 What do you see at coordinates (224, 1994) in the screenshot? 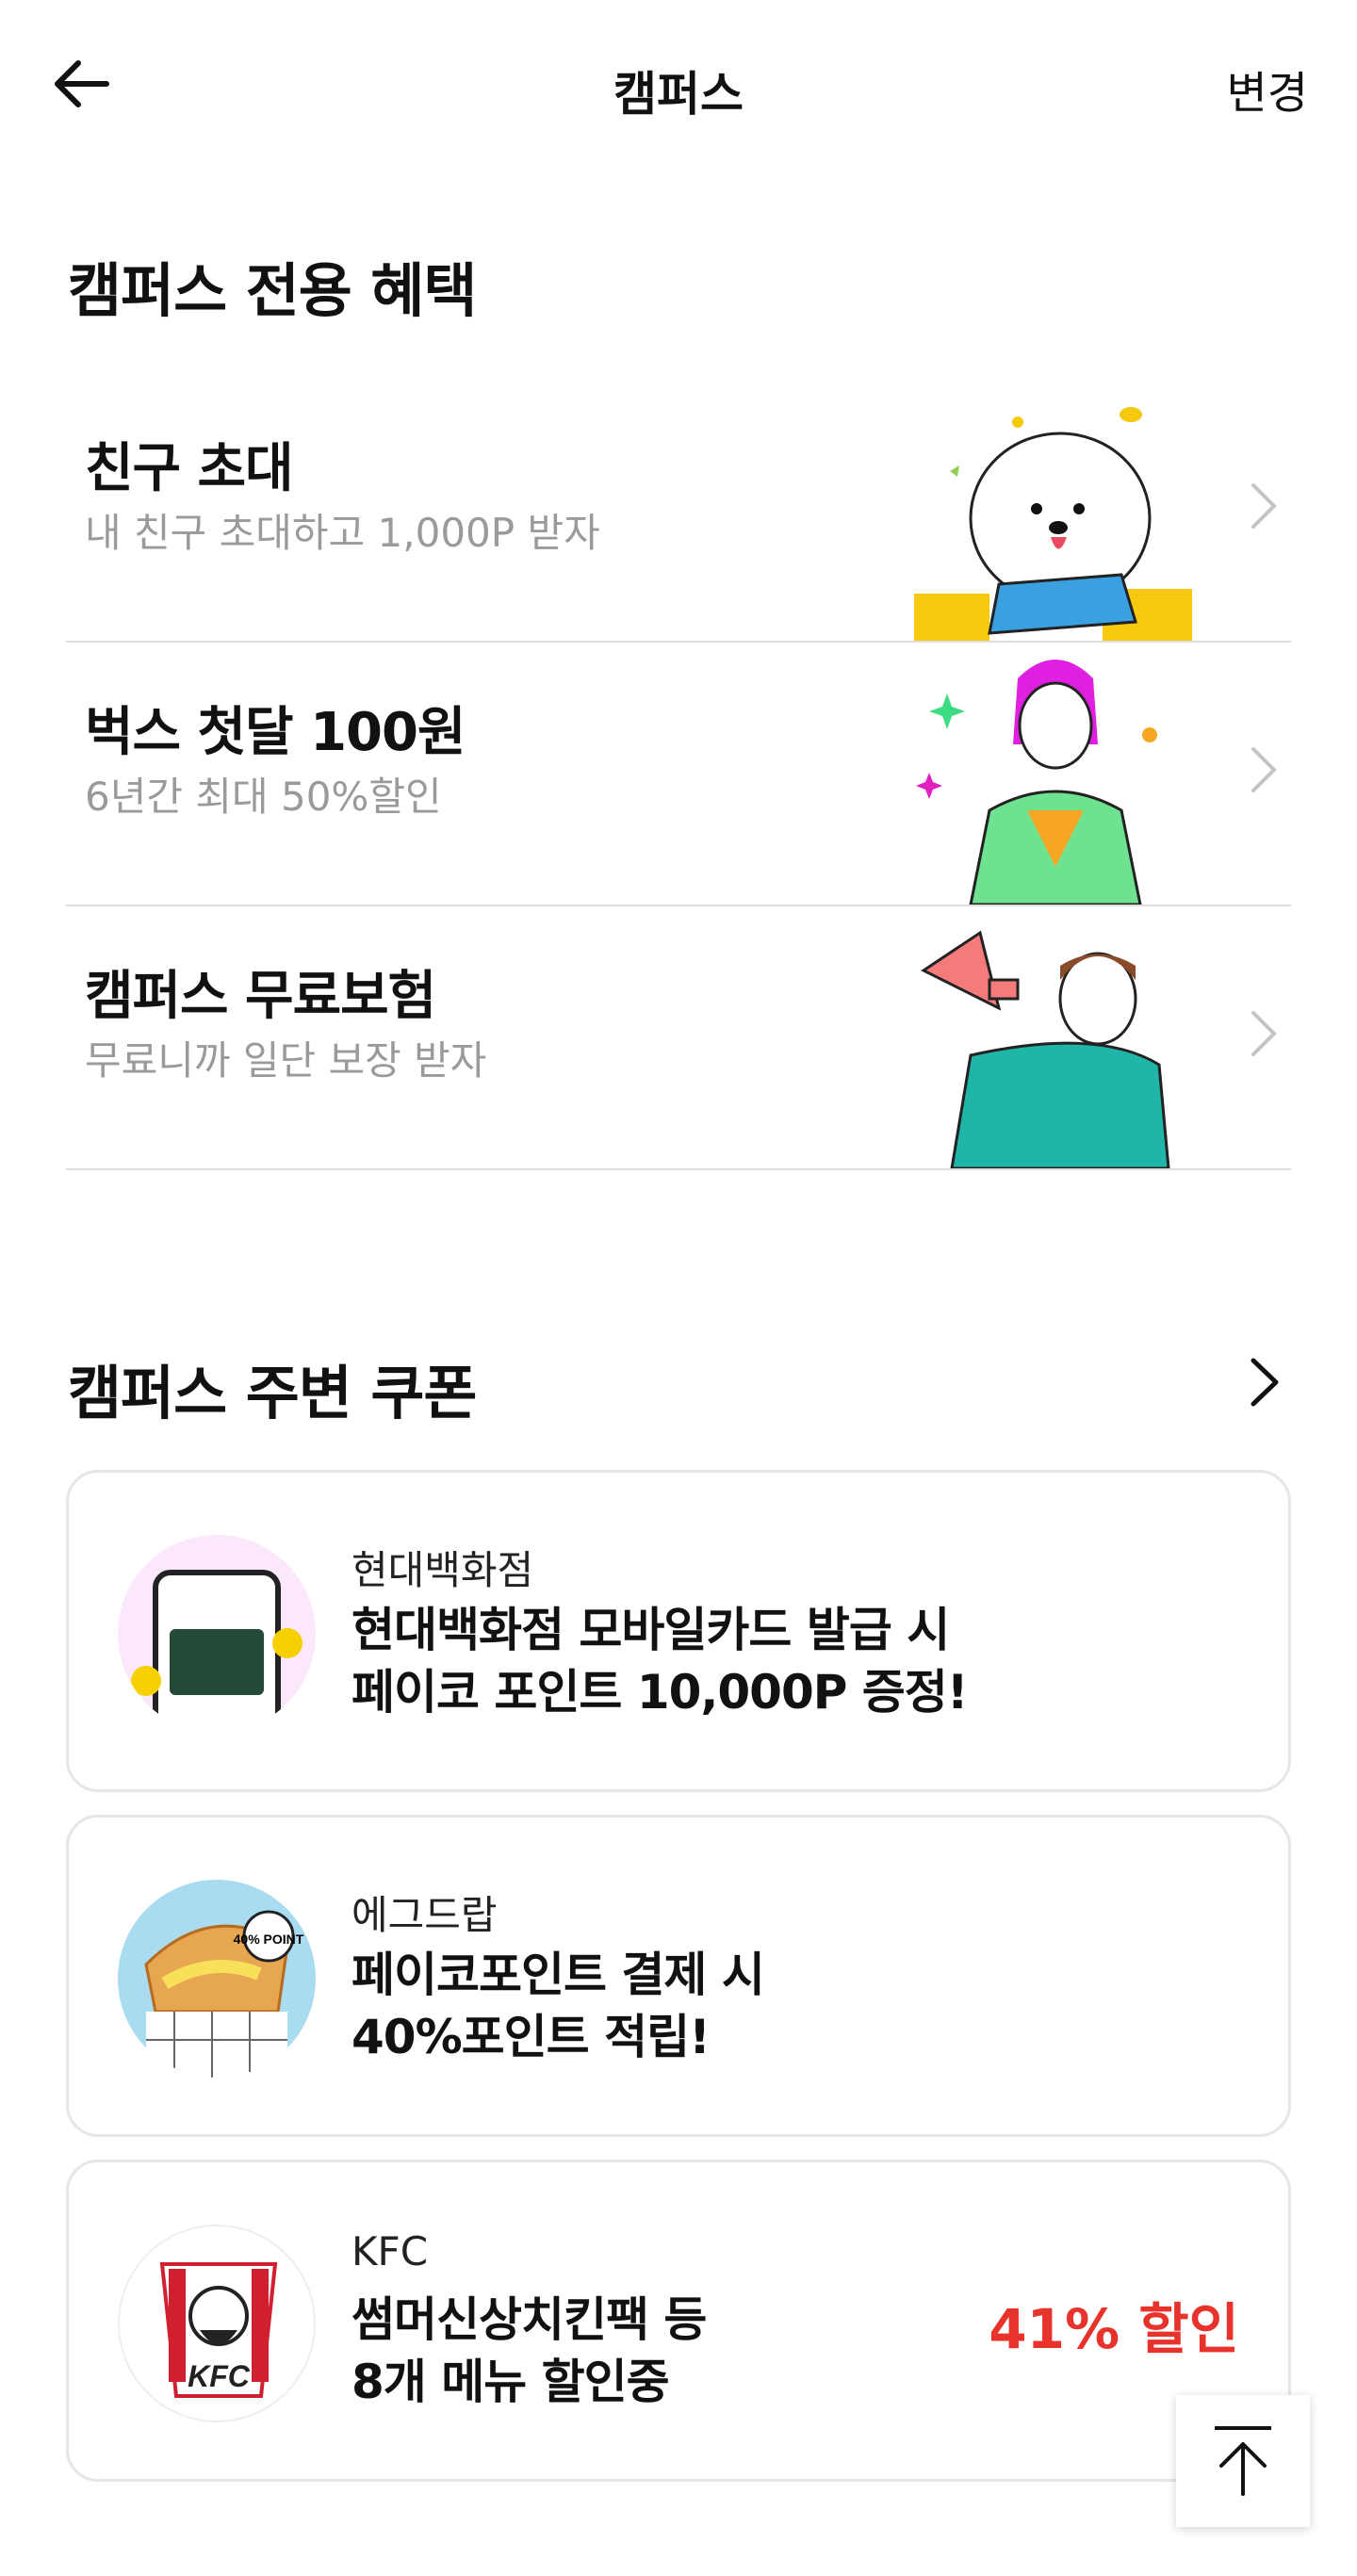
I see `eggdrop-sandwich-image: 40% POINT` at bounding box center [224, 1994].